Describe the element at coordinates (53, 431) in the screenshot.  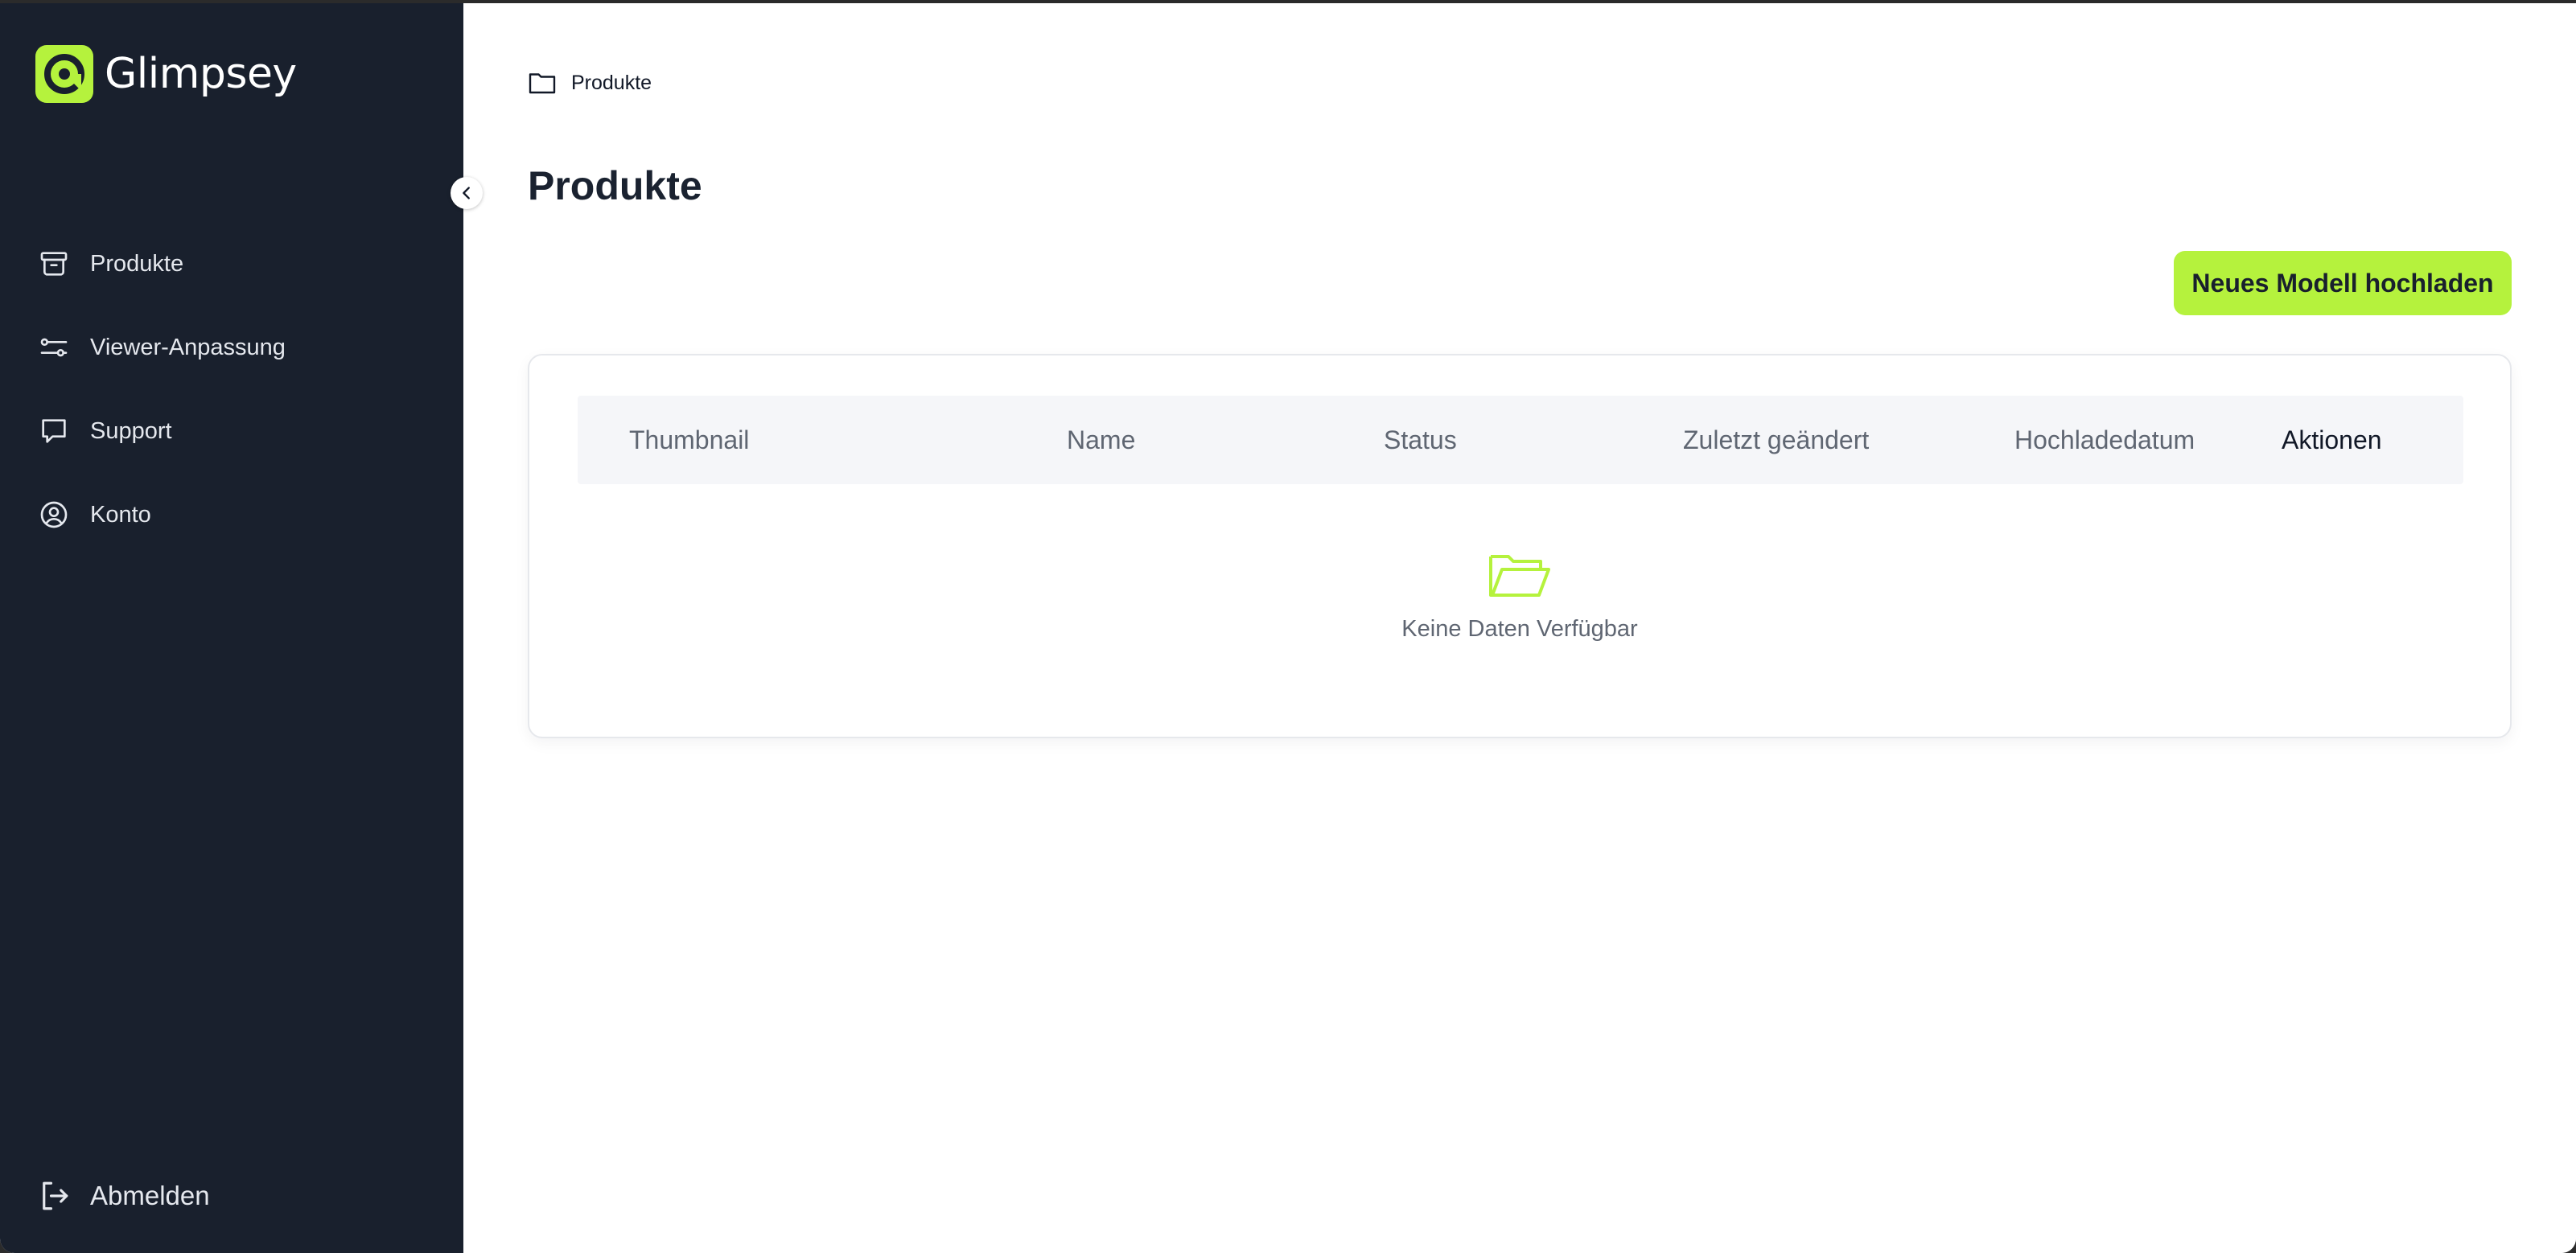
I see `chat-bubble-icon` at that location.